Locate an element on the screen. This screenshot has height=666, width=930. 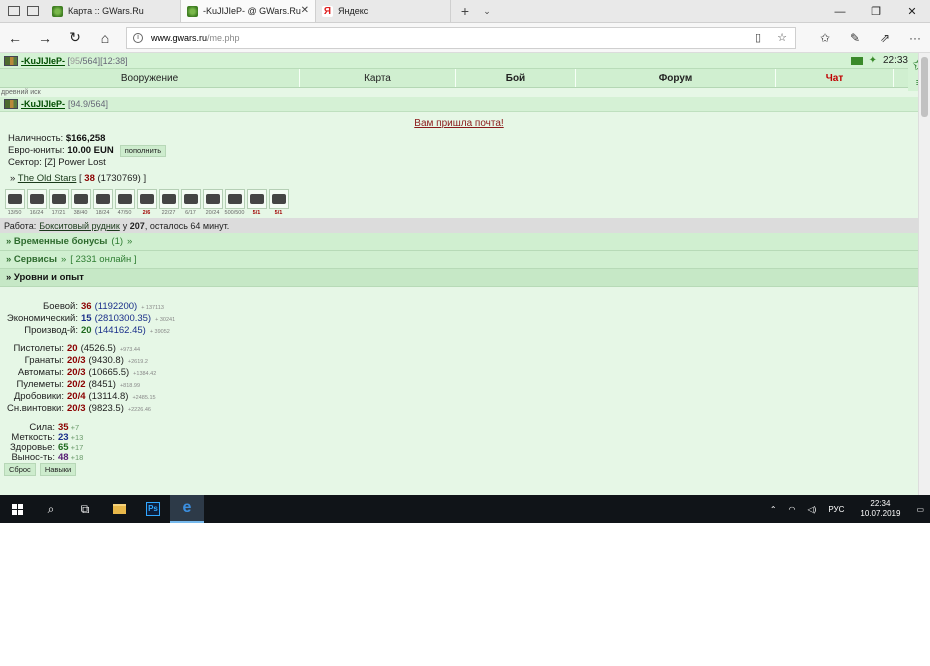
volume-icon: ◁) is located at coordinates (812, 509).